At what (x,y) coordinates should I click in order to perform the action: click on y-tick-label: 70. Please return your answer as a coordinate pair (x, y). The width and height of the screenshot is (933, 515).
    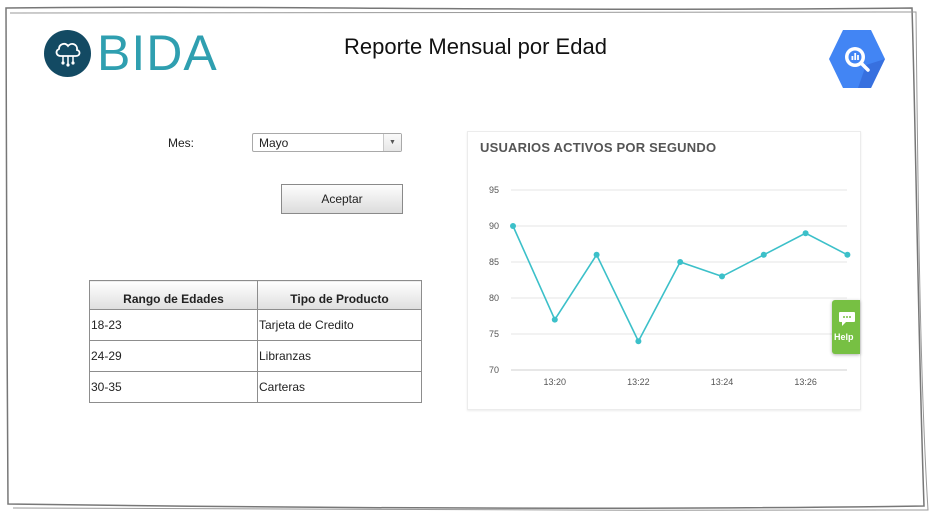
    Looking at the image, I should click on (494, 370).